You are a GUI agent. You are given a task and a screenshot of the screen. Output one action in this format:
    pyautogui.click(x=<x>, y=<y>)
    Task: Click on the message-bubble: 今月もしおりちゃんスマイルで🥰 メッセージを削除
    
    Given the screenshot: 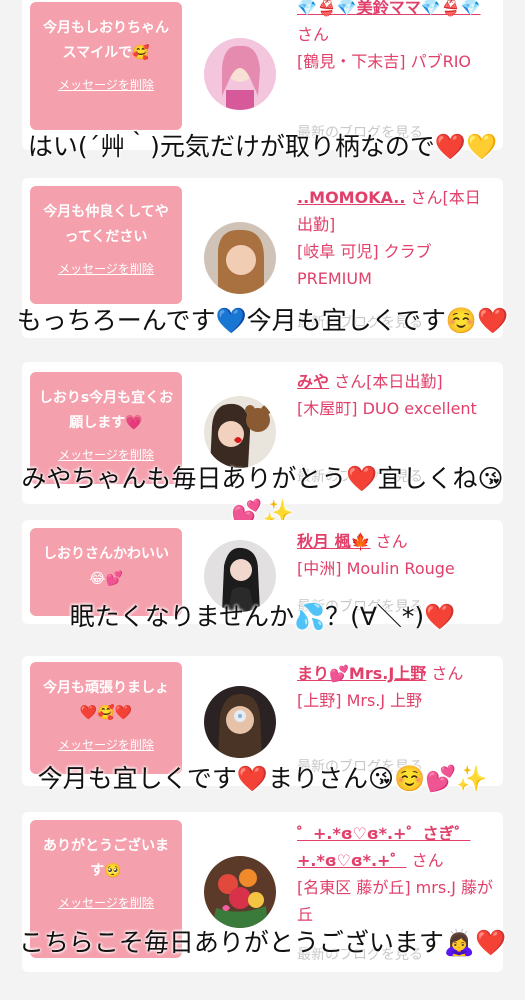 What is the action you would take?
    pyautogui.click(x=106, y=66)
    